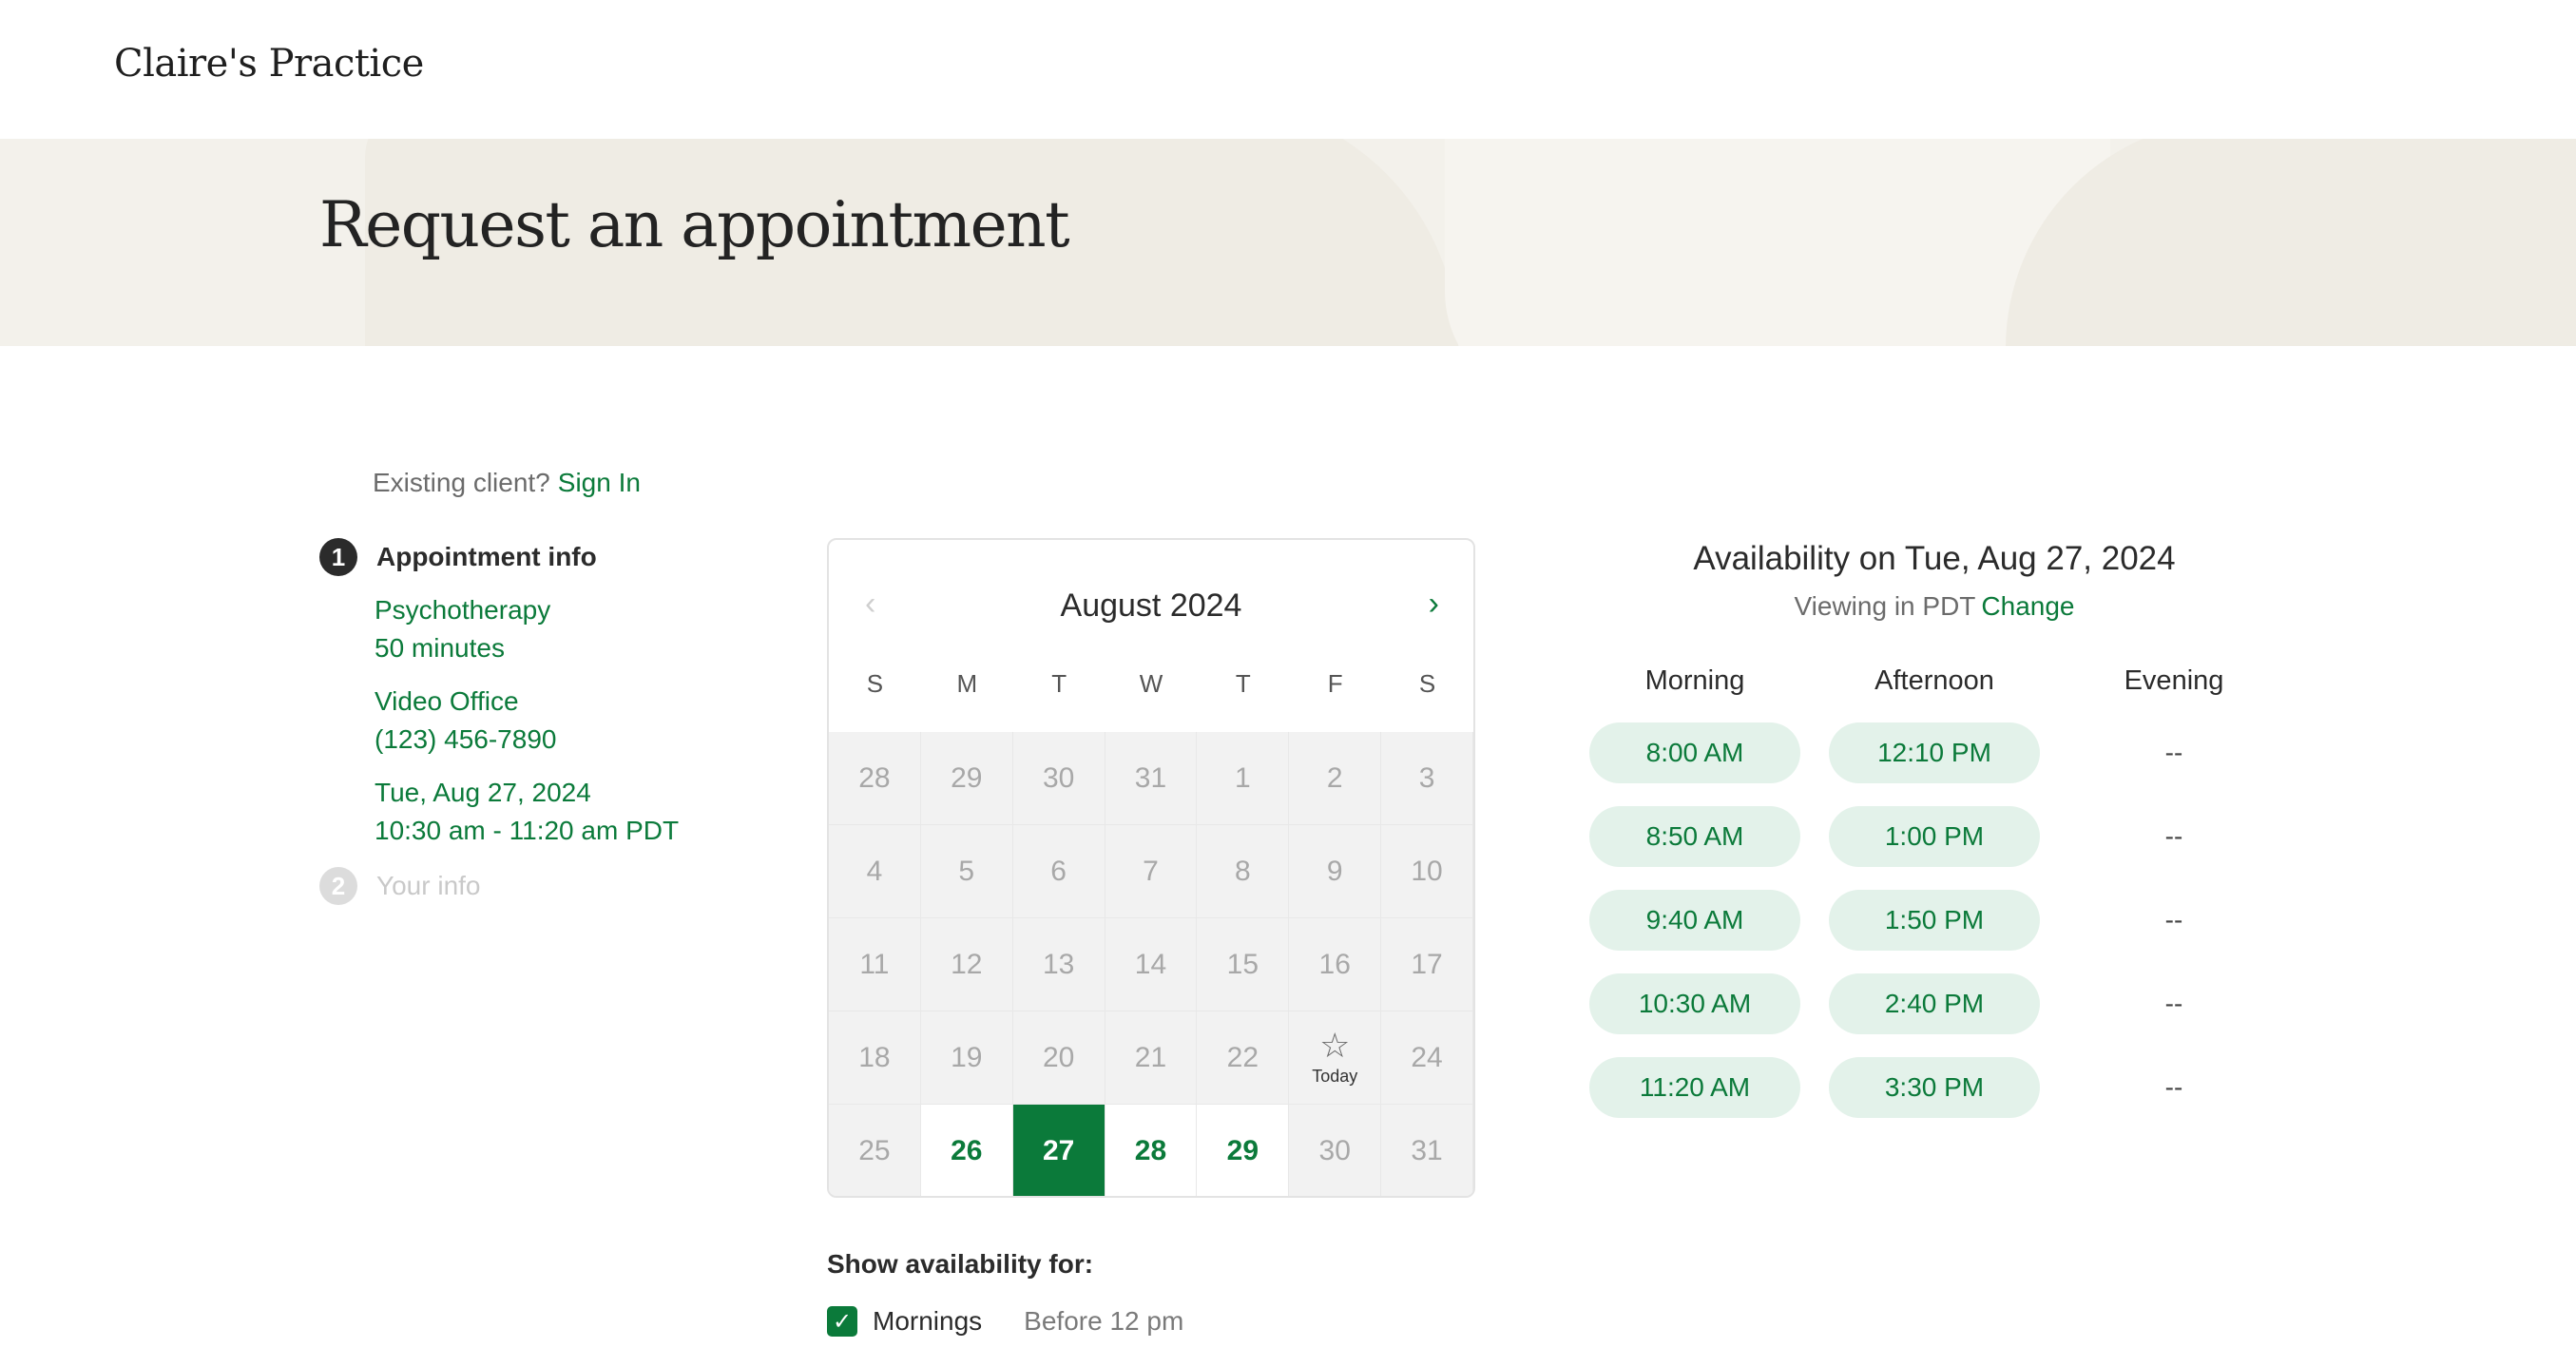 Image resolution: width=2576 pixels, height=1348 pixels. I want to click on mornings-checkbox: ✓, so click(842, 1321).